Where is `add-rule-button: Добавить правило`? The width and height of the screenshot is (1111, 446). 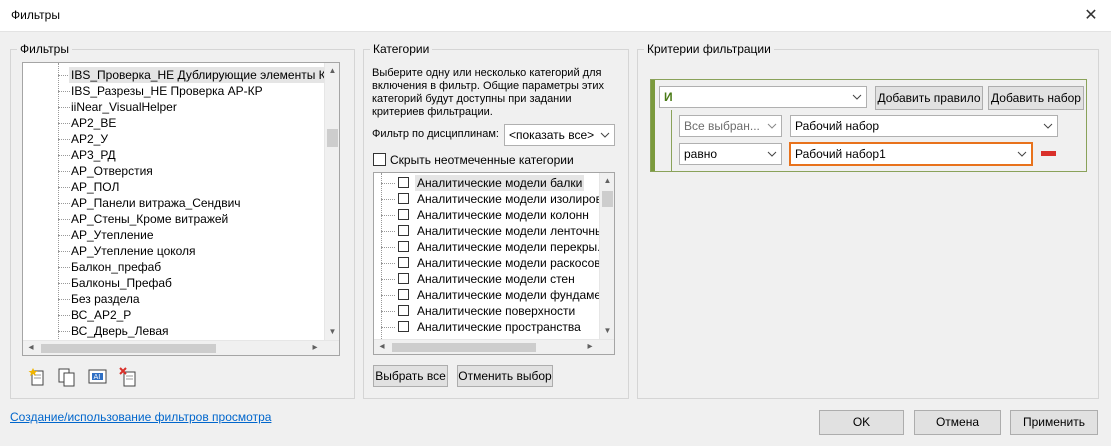
add-rule-button: Добавить правило is located at coordinates (929, 98).